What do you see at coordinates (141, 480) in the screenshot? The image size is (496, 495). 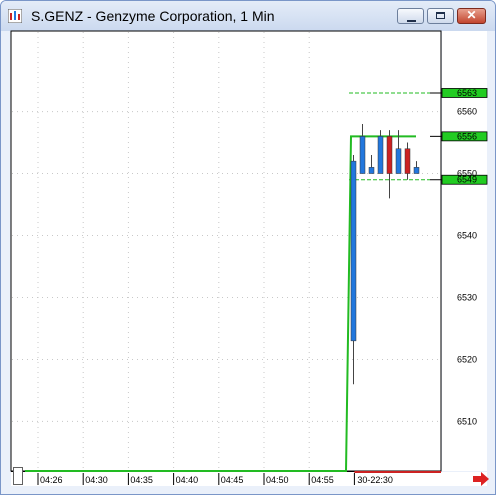 I see `time-tick-label: 04:35` at bounding box center [141, 480].